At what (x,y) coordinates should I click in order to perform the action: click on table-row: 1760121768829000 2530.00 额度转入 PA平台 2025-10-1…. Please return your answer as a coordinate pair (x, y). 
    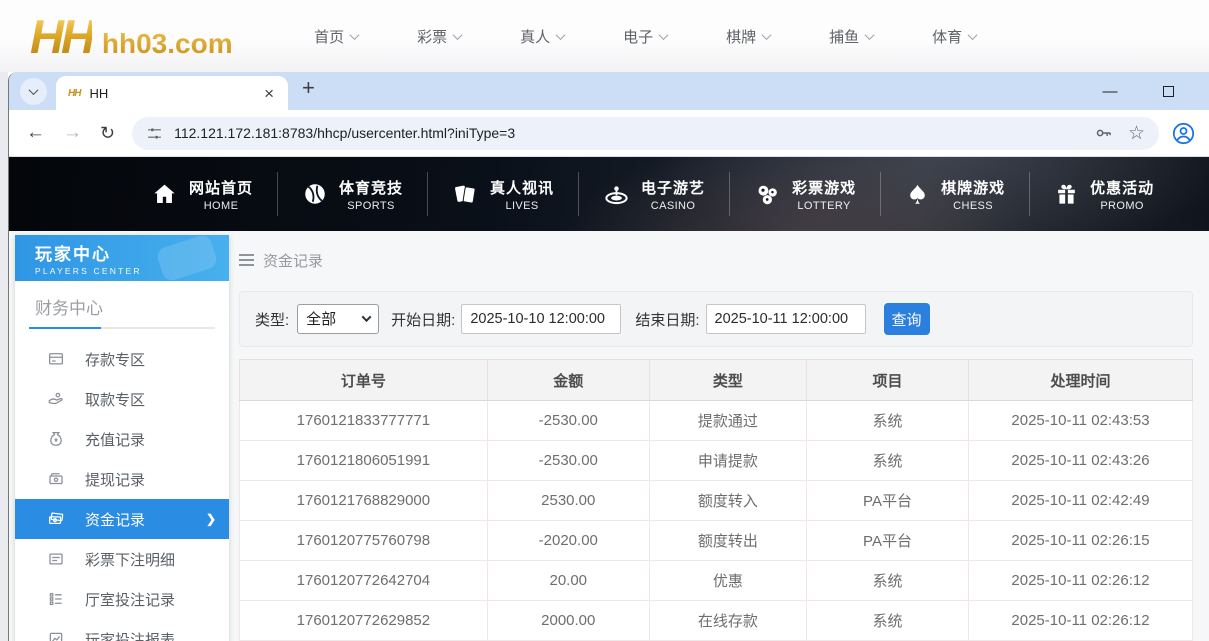
    Looking at the image, I should click on (716, 500).